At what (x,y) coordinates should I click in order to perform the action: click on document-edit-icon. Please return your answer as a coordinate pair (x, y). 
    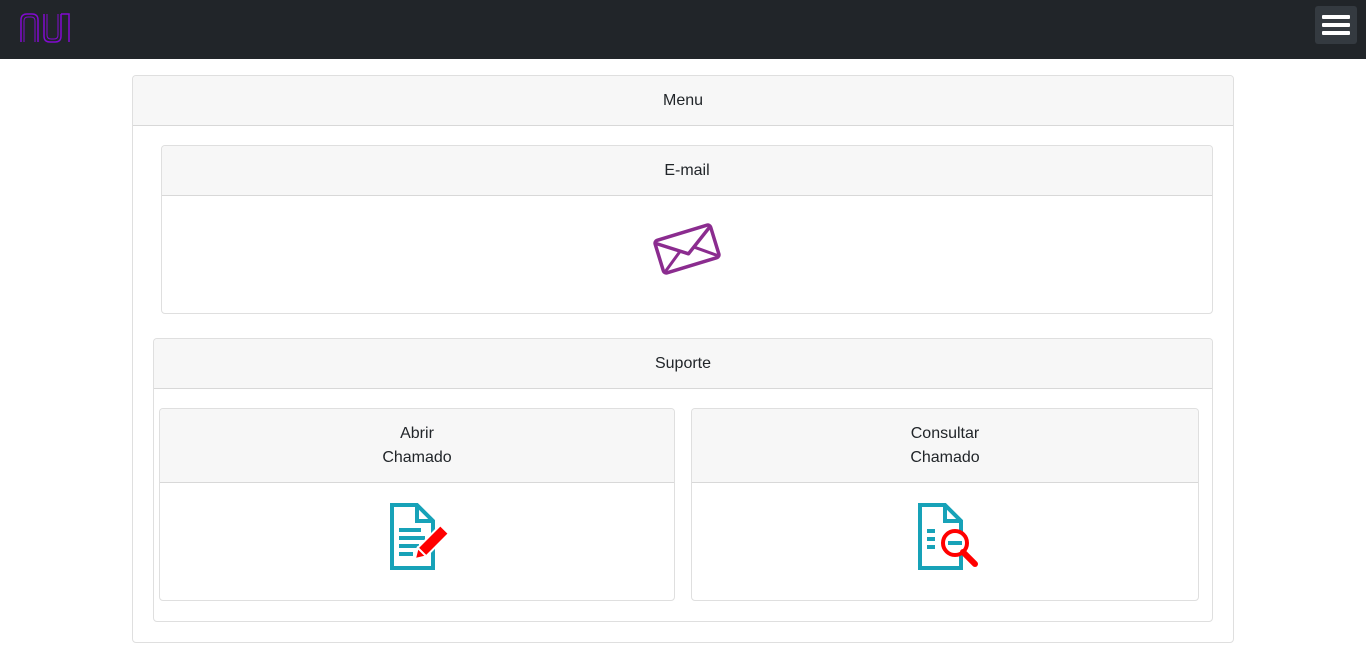
    Looking at the image, I should click on (419, 537).